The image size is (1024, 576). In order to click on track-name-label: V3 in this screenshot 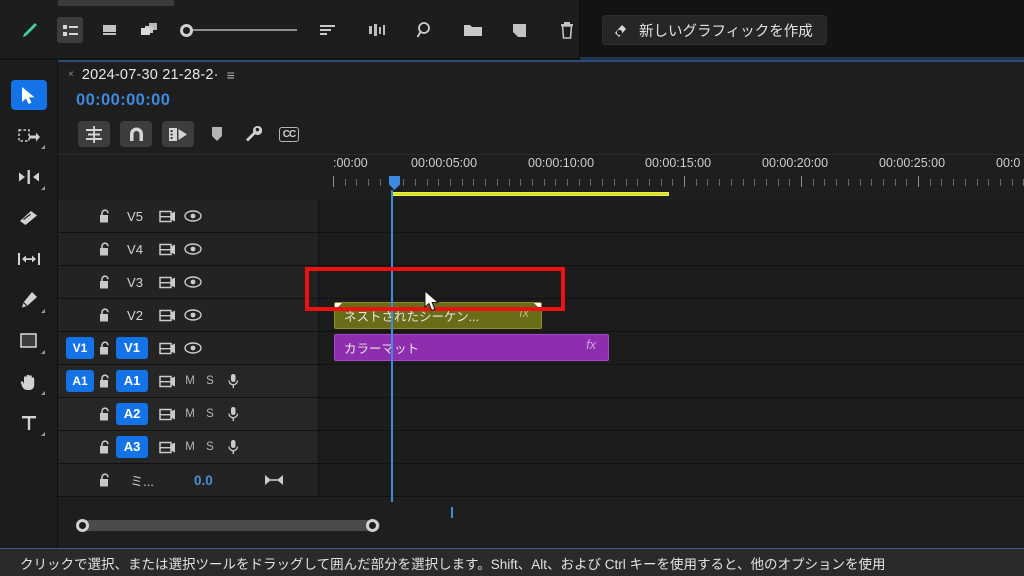, I will do `click(135, 282)`.